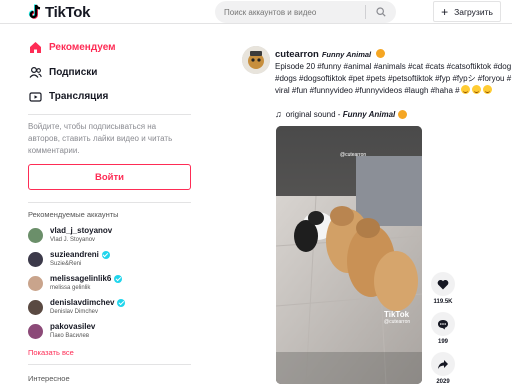  Describe the element at coordinates (278, 114) in the screenshot. I see `music-note-icon: ♫` at that location.